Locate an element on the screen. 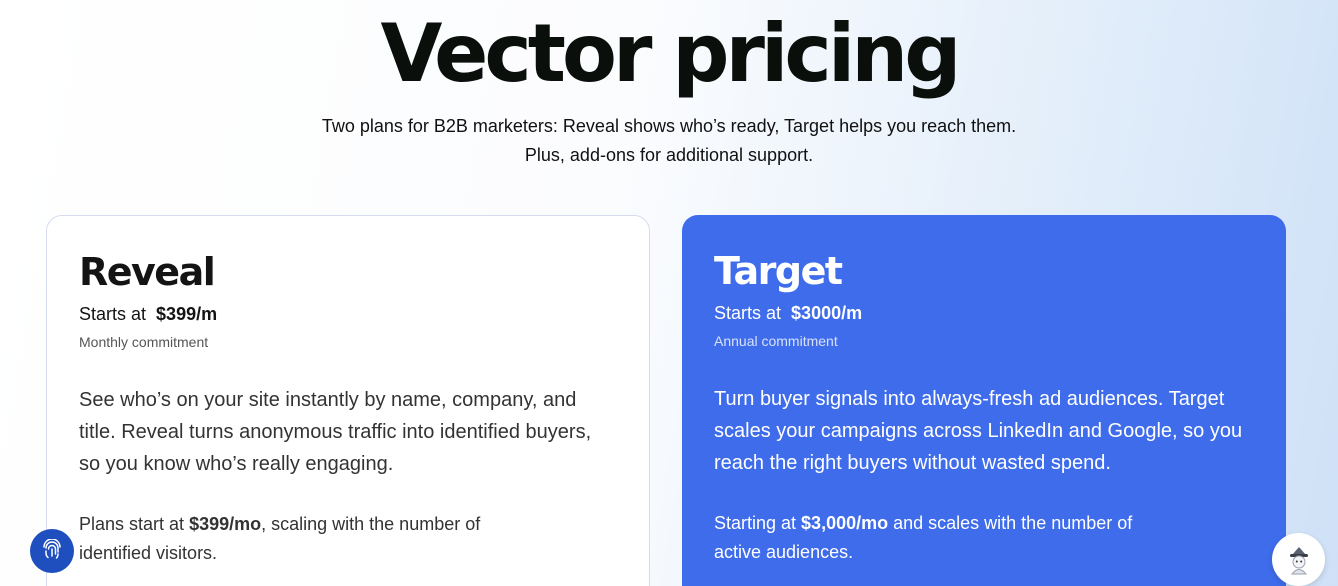  assistant-avatar-icon is located at coordinates (1298, 560).